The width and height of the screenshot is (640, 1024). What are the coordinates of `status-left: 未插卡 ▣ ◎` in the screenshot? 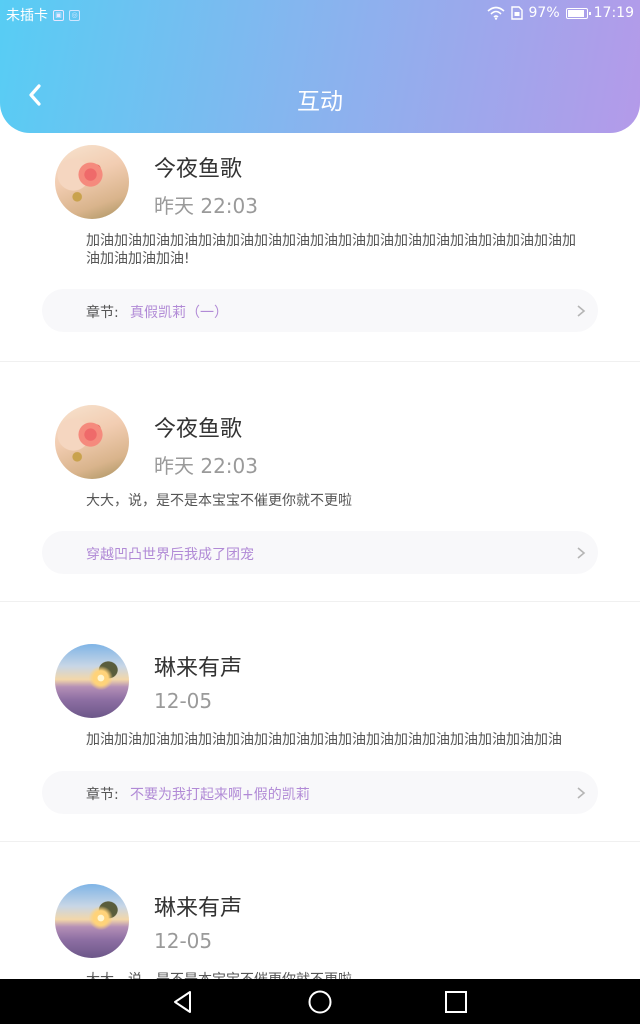 It's located at (43, 15).